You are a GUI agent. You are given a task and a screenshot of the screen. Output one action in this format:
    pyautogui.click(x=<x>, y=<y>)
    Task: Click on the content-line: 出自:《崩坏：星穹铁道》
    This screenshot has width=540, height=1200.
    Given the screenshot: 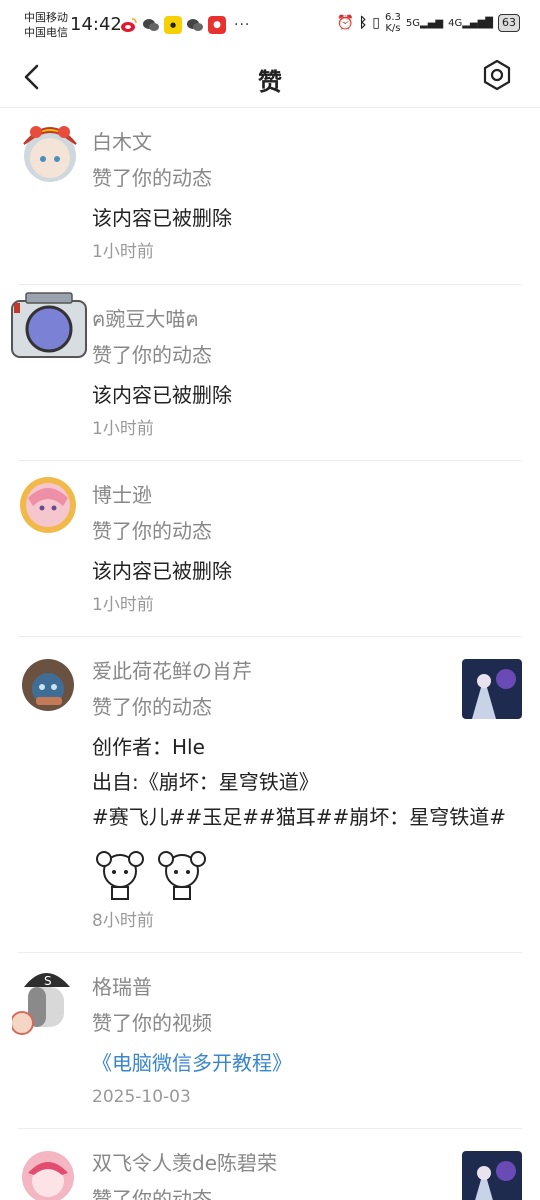 What is the action you would take?
    pyautogui.click(x=205, y=782)
    